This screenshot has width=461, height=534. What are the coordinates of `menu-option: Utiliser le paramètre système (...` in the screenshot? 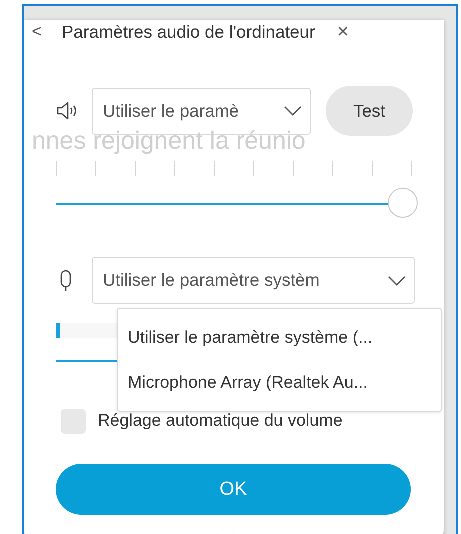 It's located at (279, 337).